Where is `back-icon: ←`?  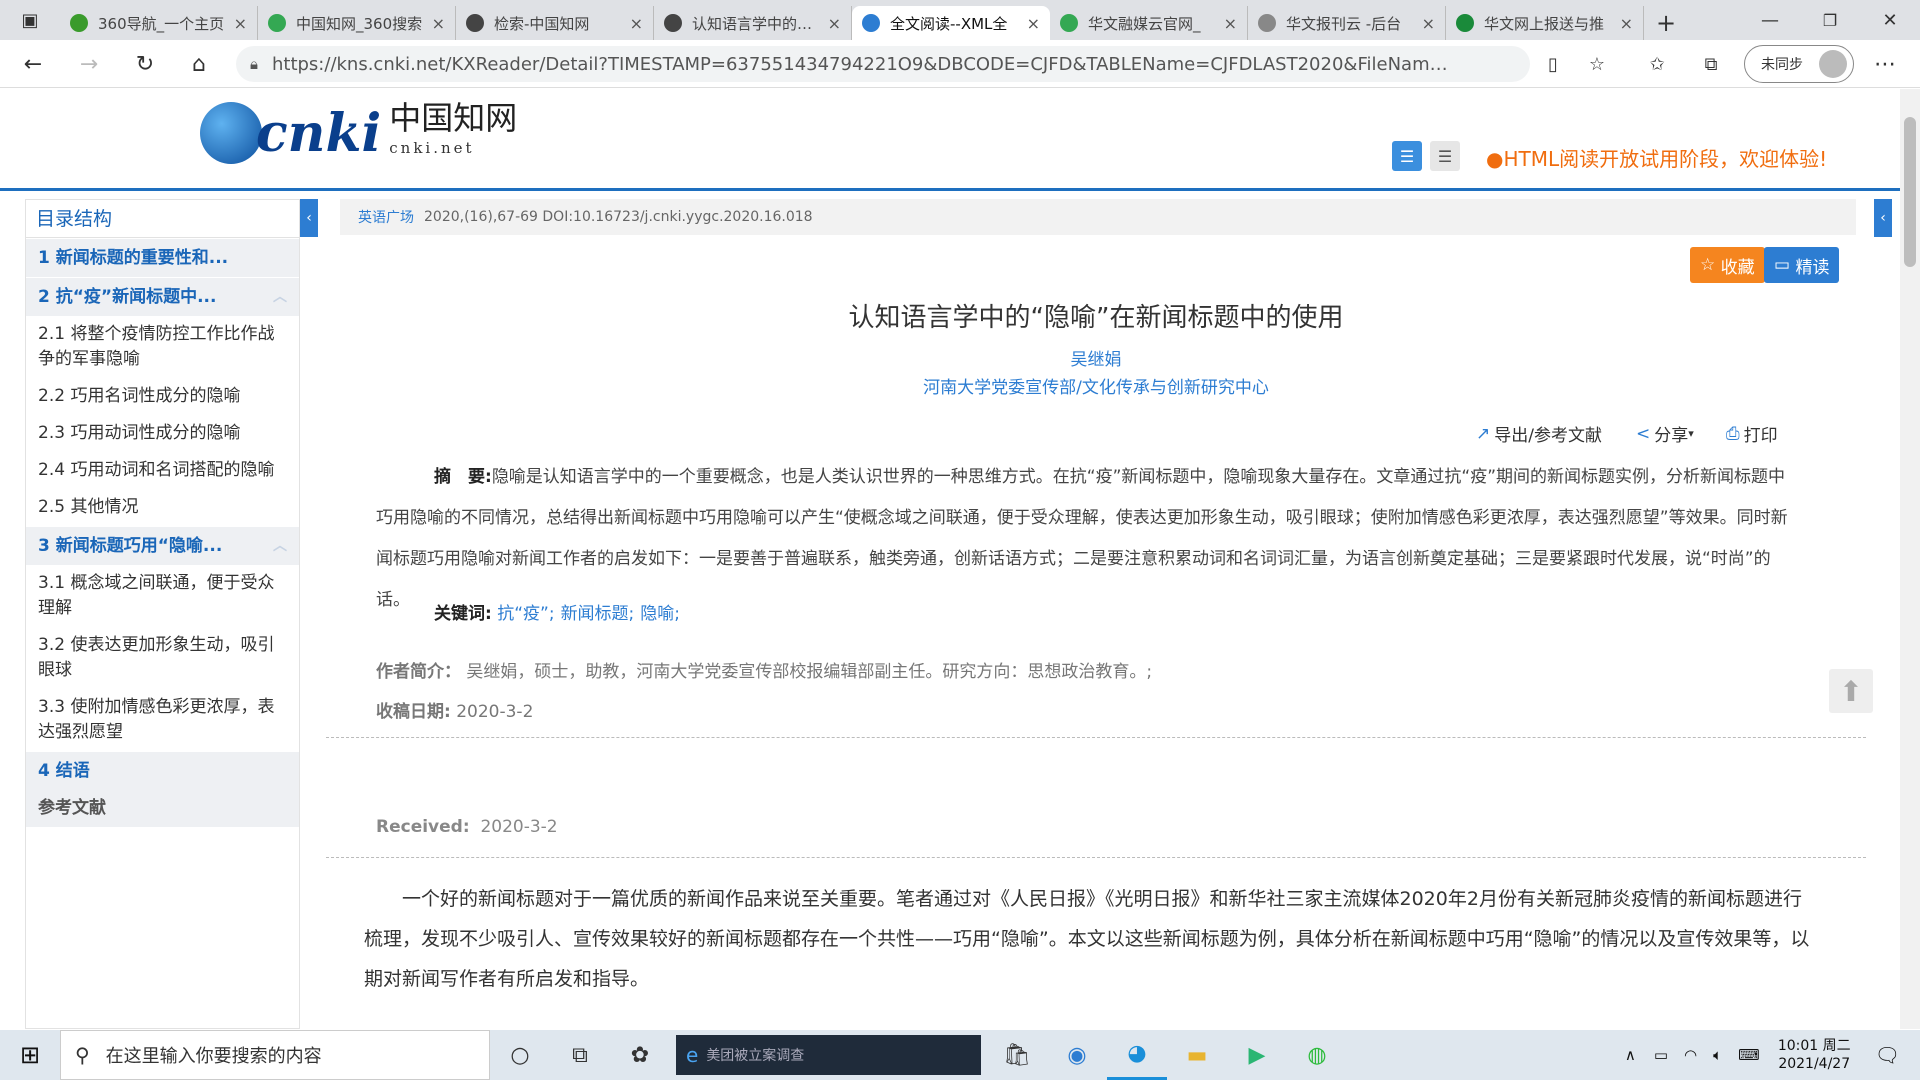 back-icon: ← is located at coordinates (33, 64).